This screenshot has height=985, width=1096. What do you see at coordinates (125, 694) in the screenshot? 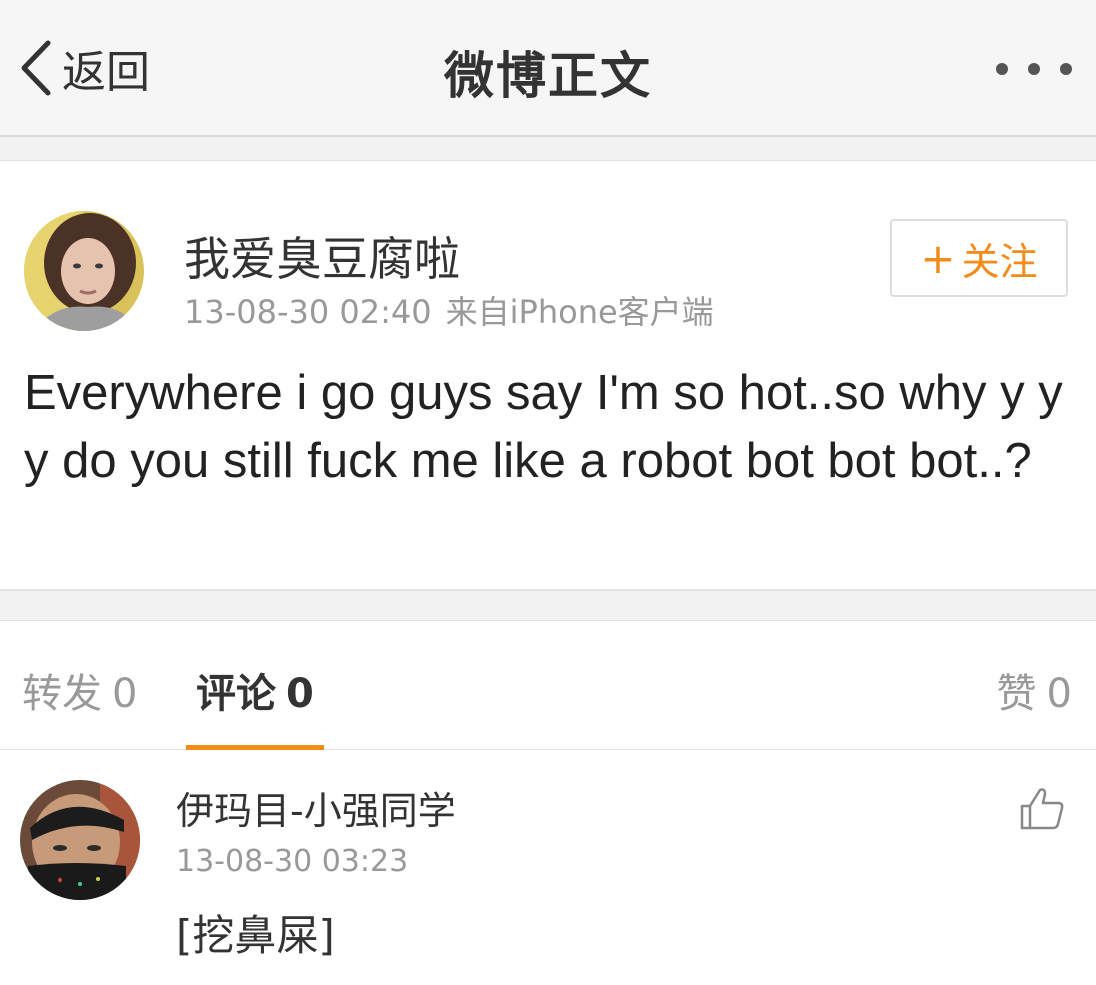
I see `tab-repost-count: 0` at bounding box center [125, 694].